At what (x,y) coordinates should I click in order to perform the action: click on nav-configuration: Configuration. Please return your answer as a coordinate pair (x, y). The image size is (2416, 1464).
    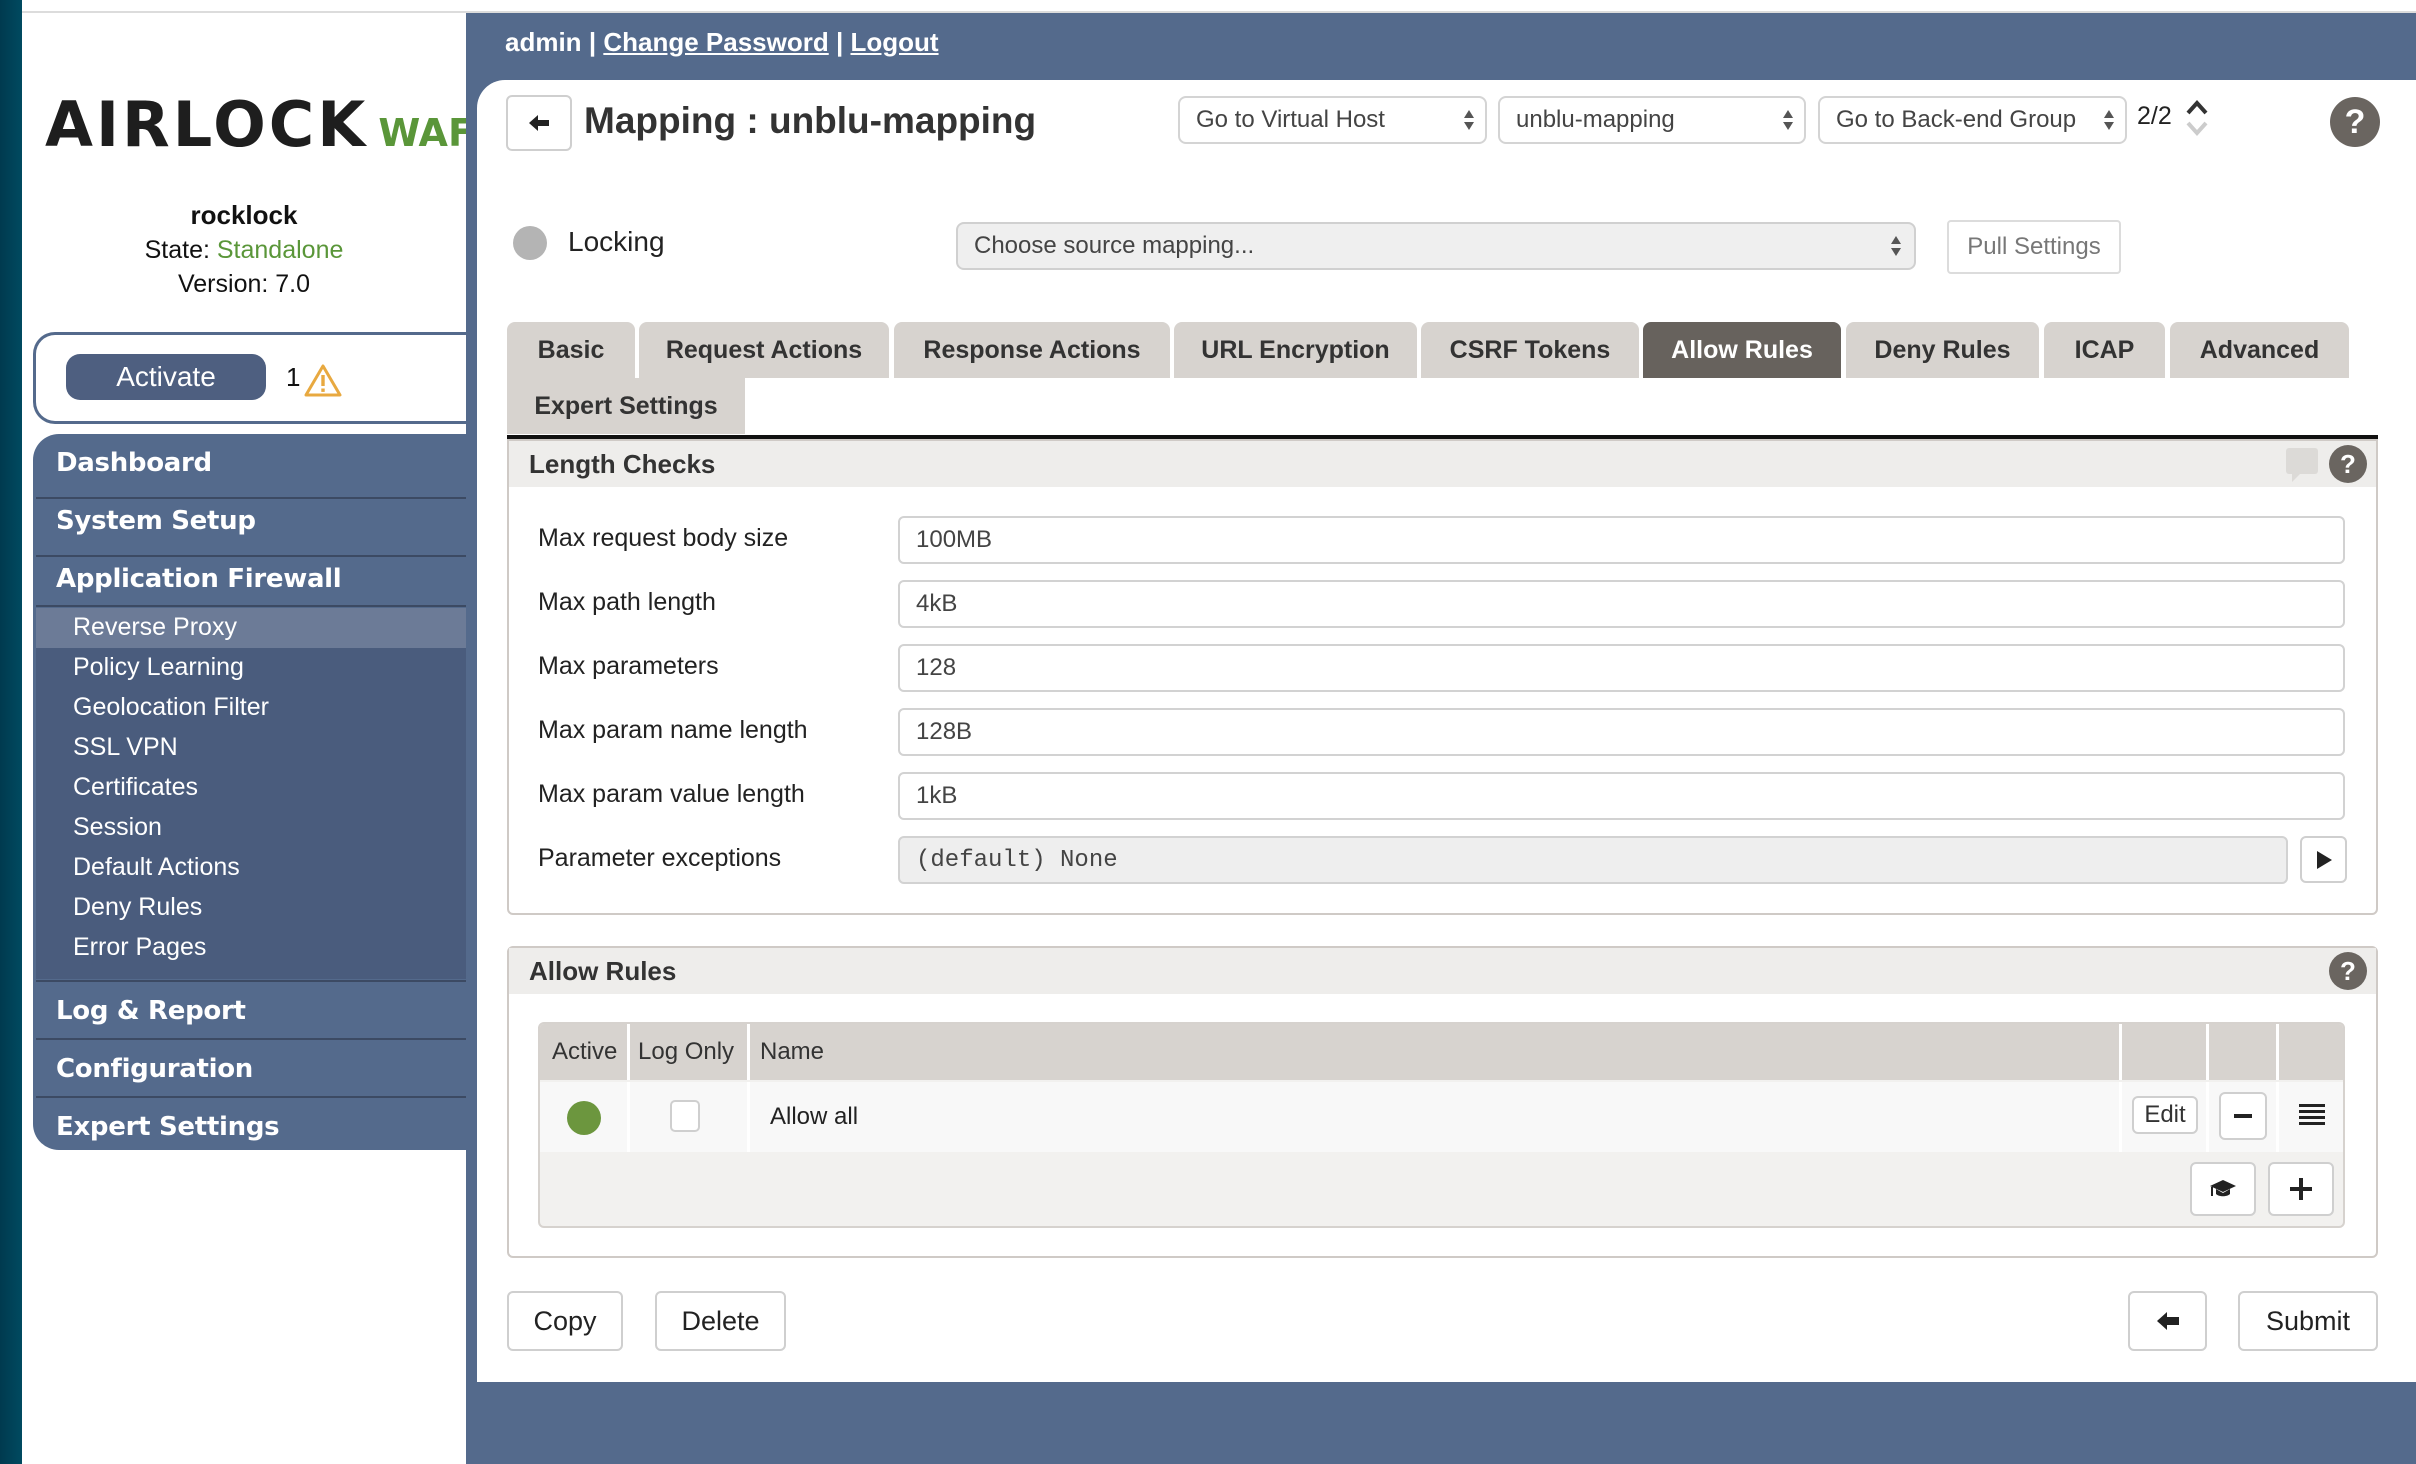
    Looking at the image, I should click on (249, 1069).